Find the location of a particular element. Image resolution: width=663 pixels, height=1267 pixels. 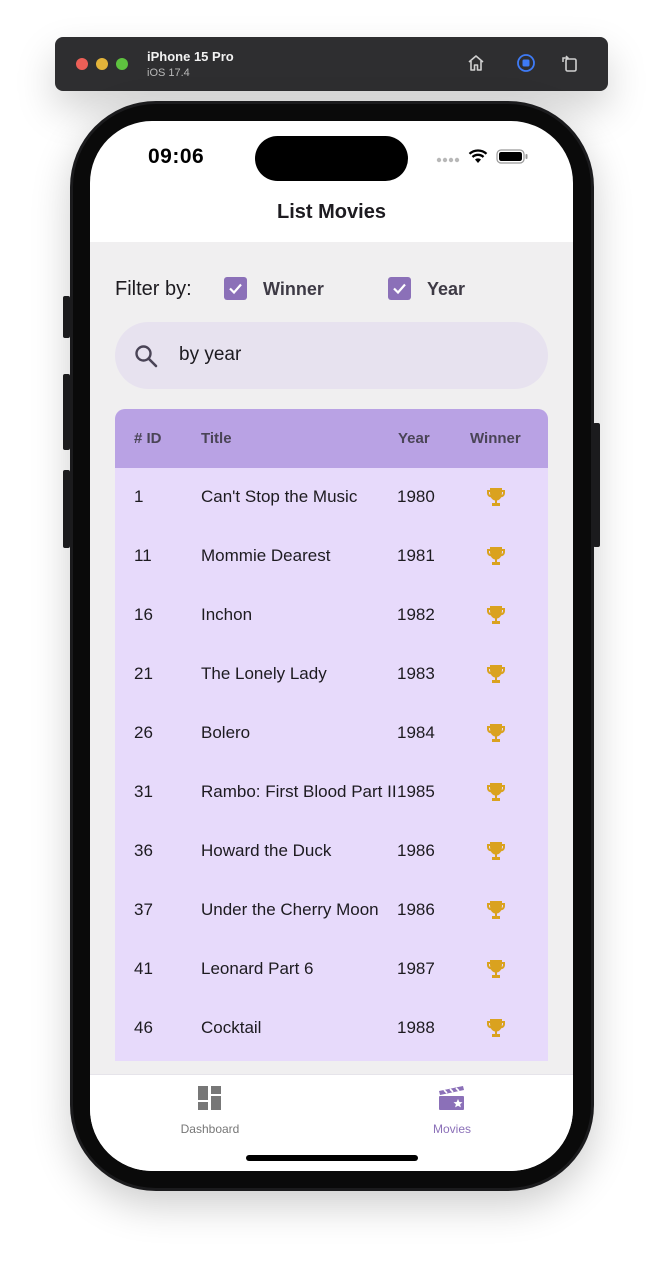

movies-icon is located at coordinates (452, 1100).